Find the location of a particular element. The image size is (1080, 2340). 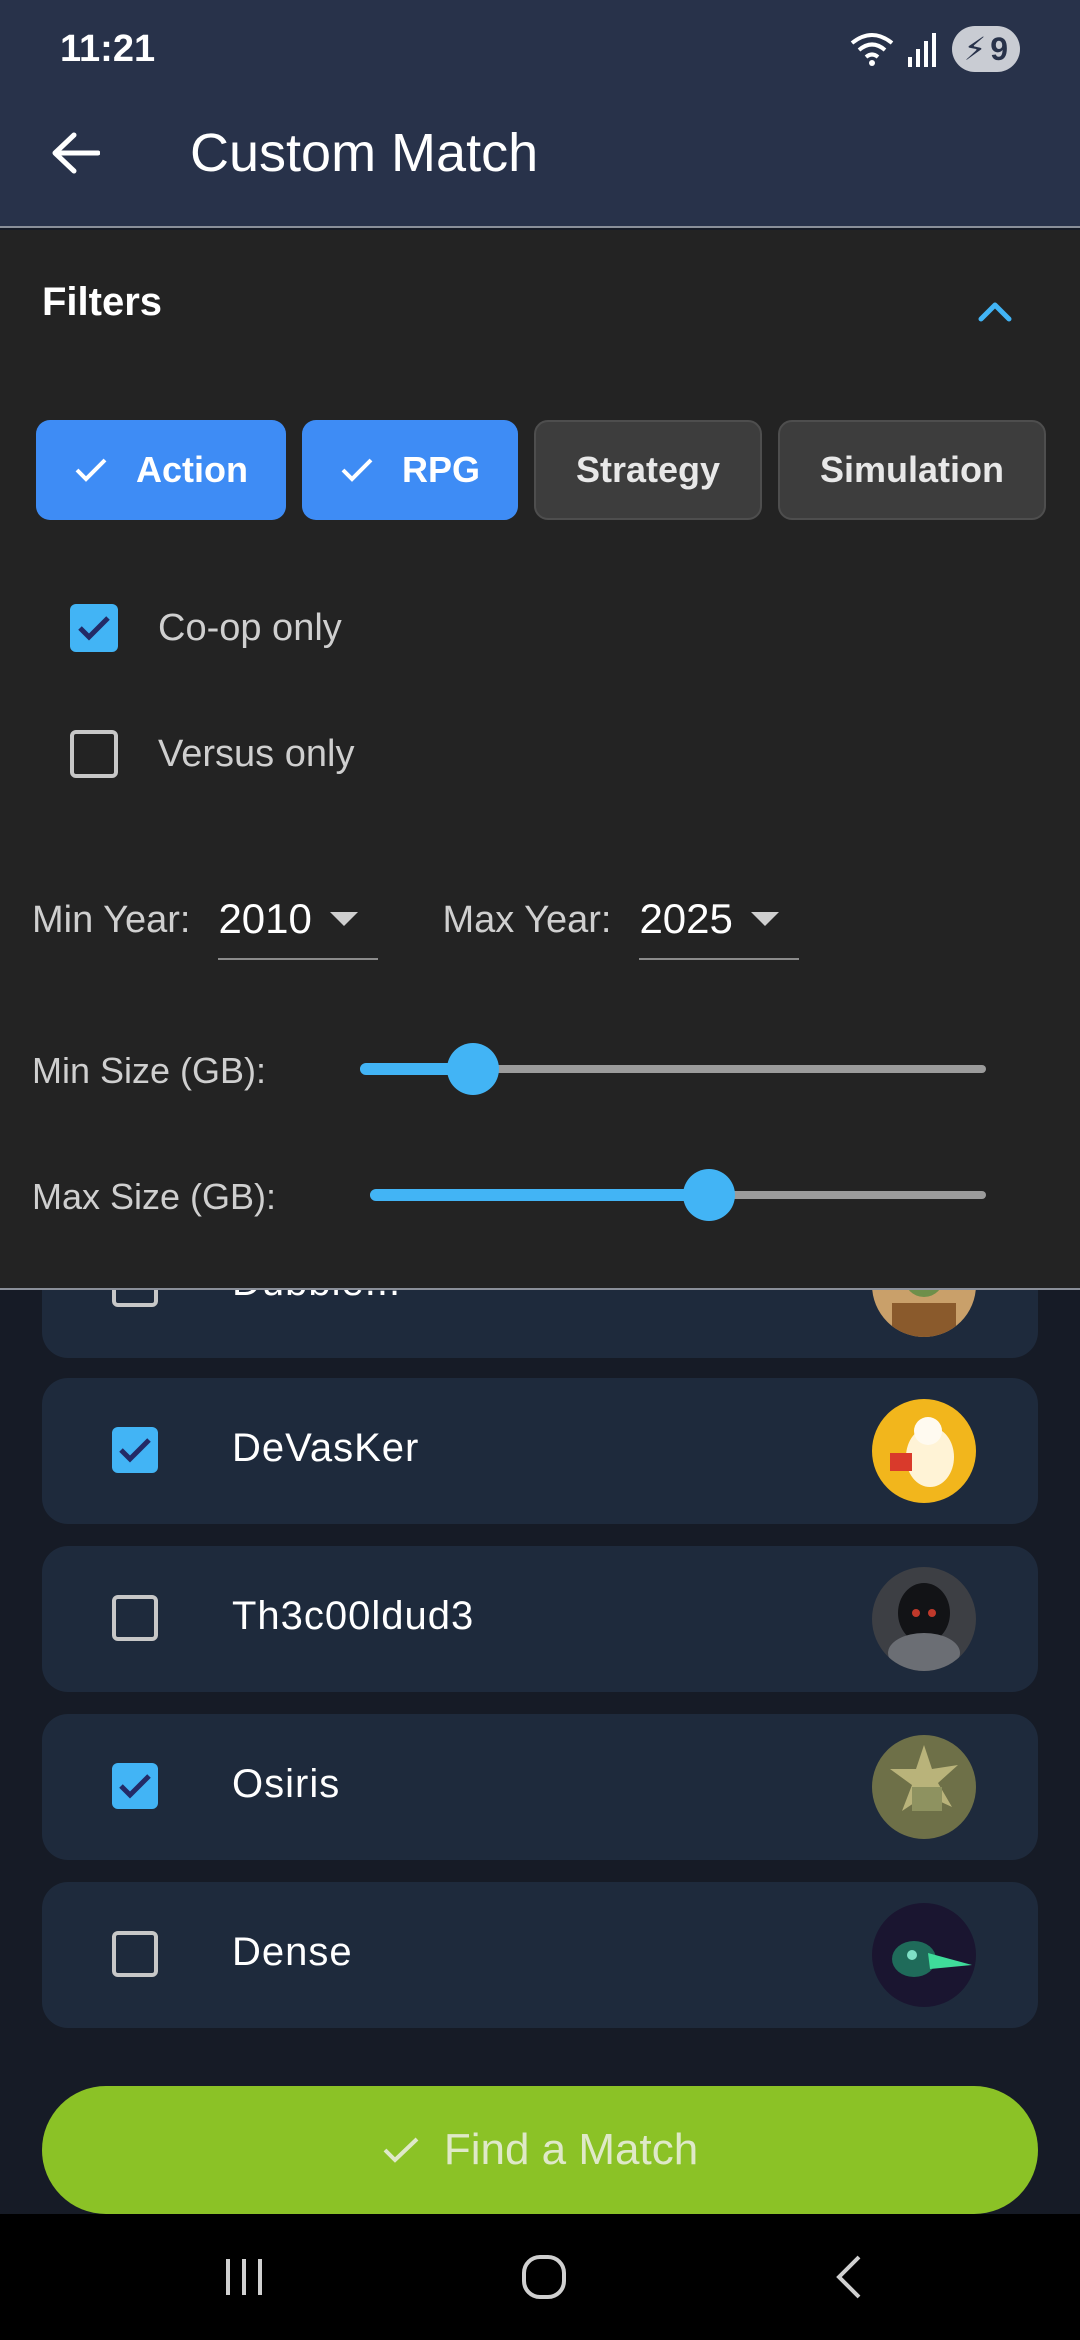

recent-apps-icon is located at coordinates (244, 2277).